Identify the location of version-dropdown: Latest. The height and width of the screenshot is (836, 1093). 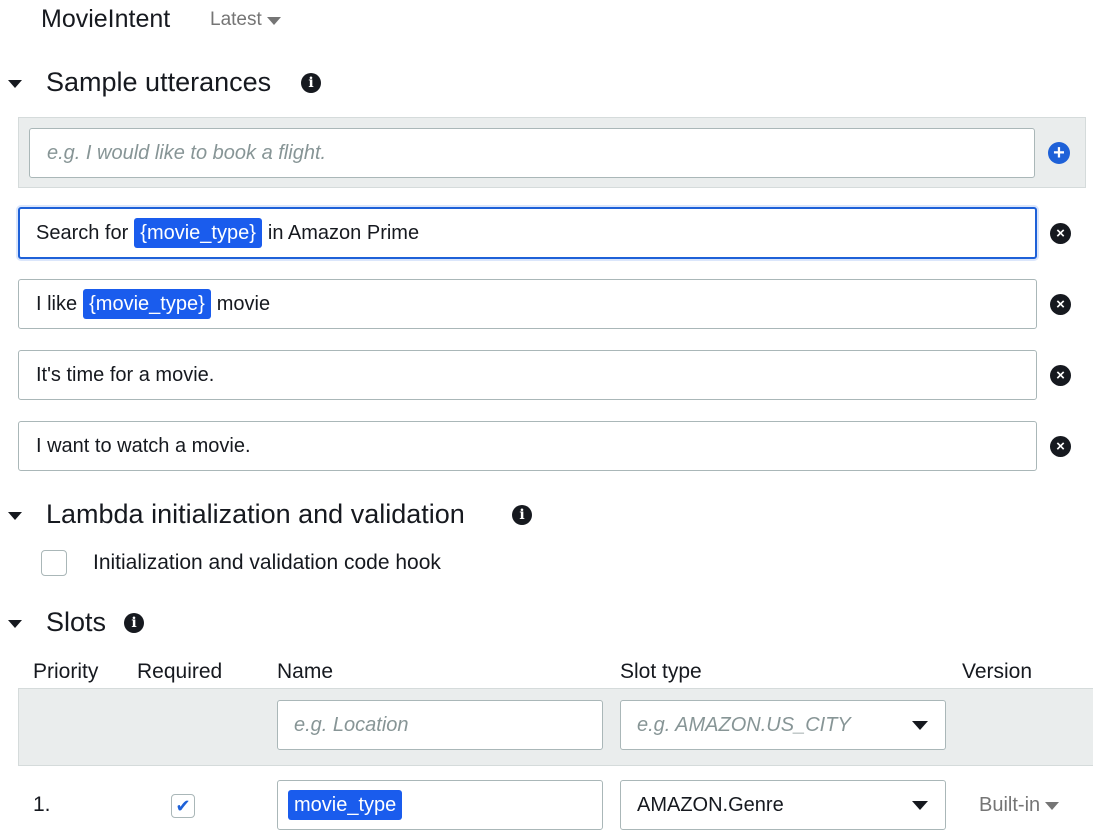
(245, 20).